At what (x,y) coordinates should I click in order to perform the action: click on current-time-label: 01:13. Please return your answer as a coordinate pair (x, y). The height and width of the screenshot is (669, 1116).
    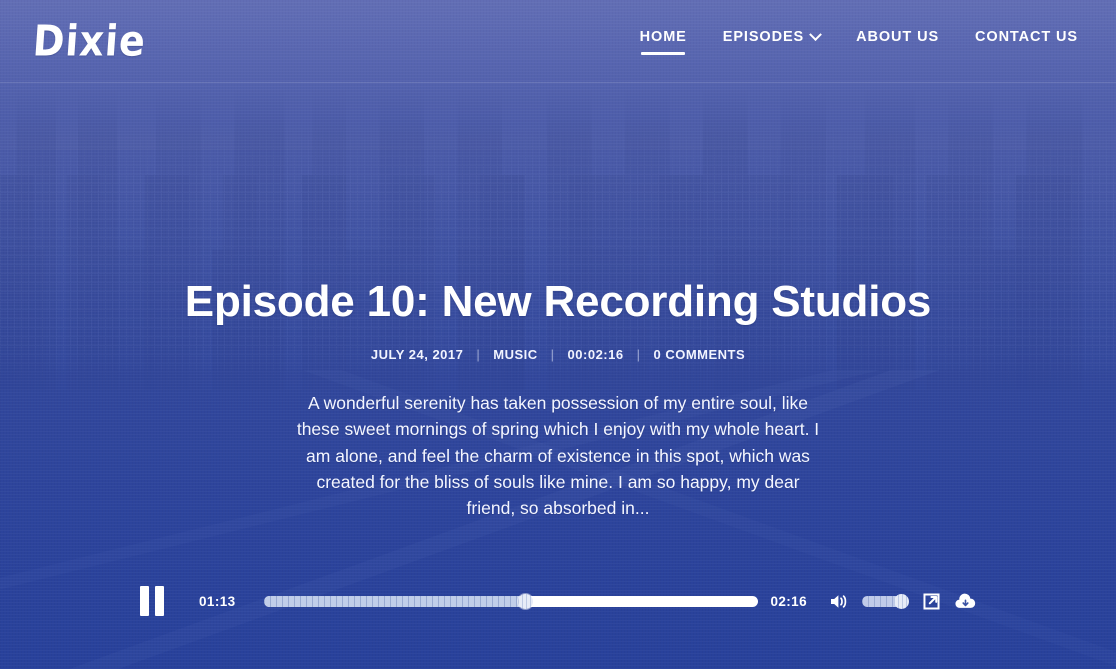
    Looking at the image, I should click on (217, 601).